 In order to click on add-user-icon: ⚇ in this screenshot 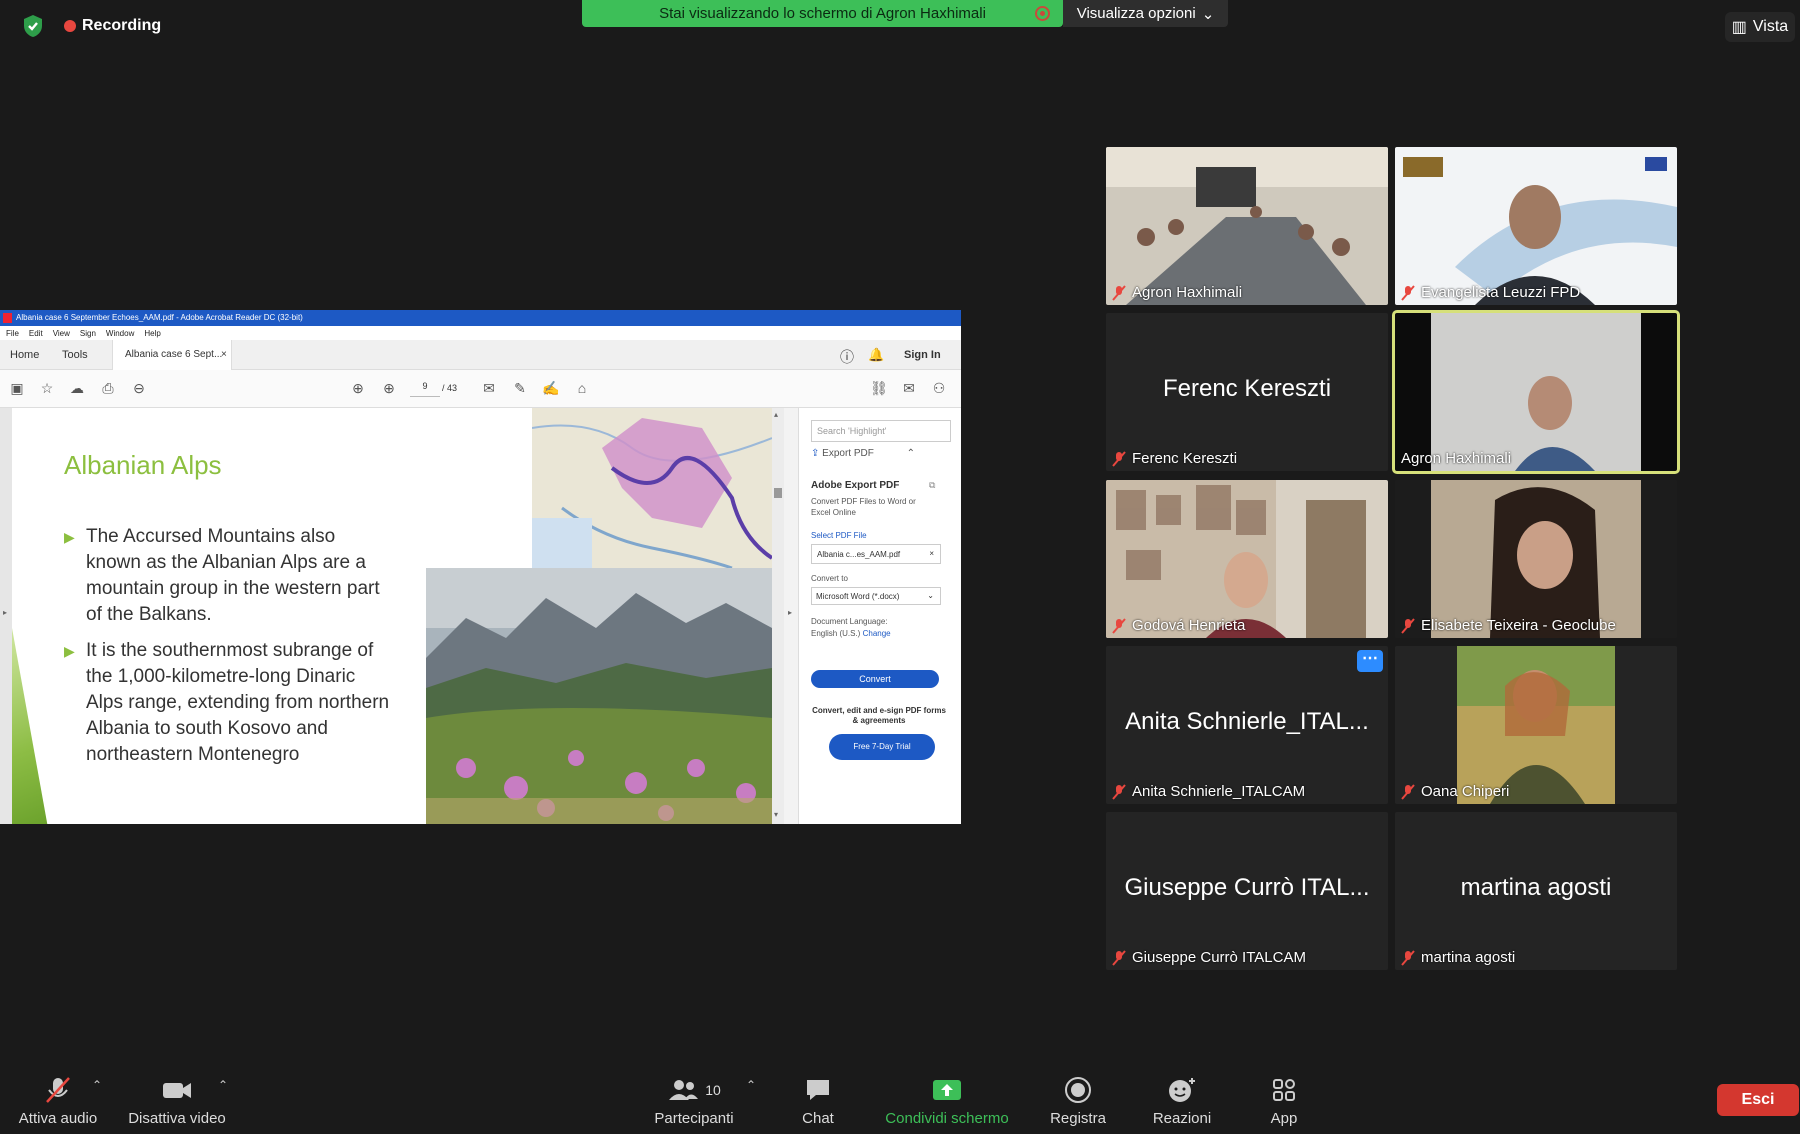, I will do `click(939, 388)`.